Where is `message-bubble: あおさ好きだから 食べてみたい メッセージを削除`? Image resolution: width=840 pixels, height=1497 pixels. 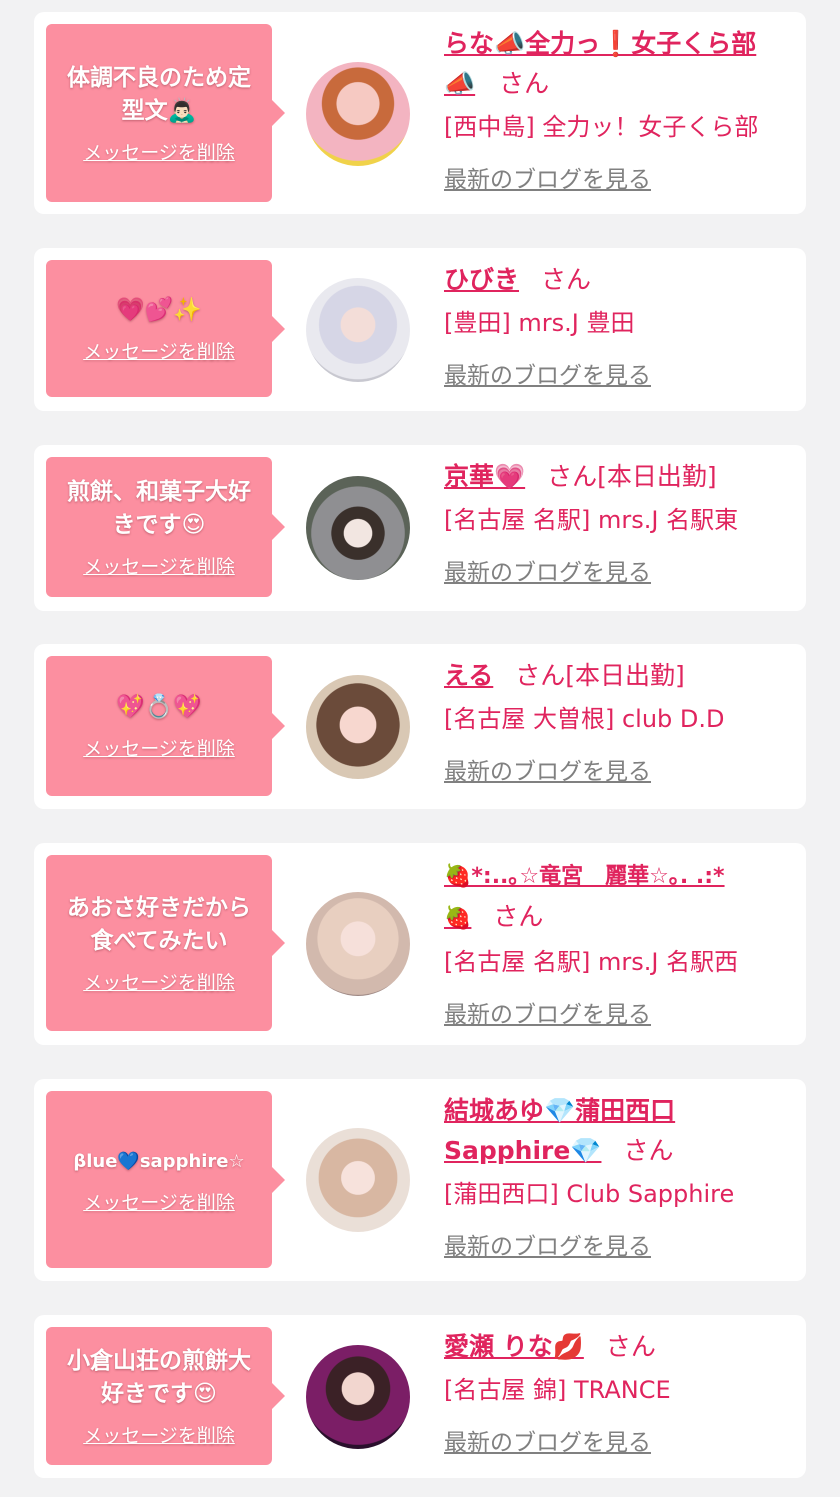 message-bubble: あおさ好きだから 食べてみたい メッセージを削除 is located at coordinates (165, 943).